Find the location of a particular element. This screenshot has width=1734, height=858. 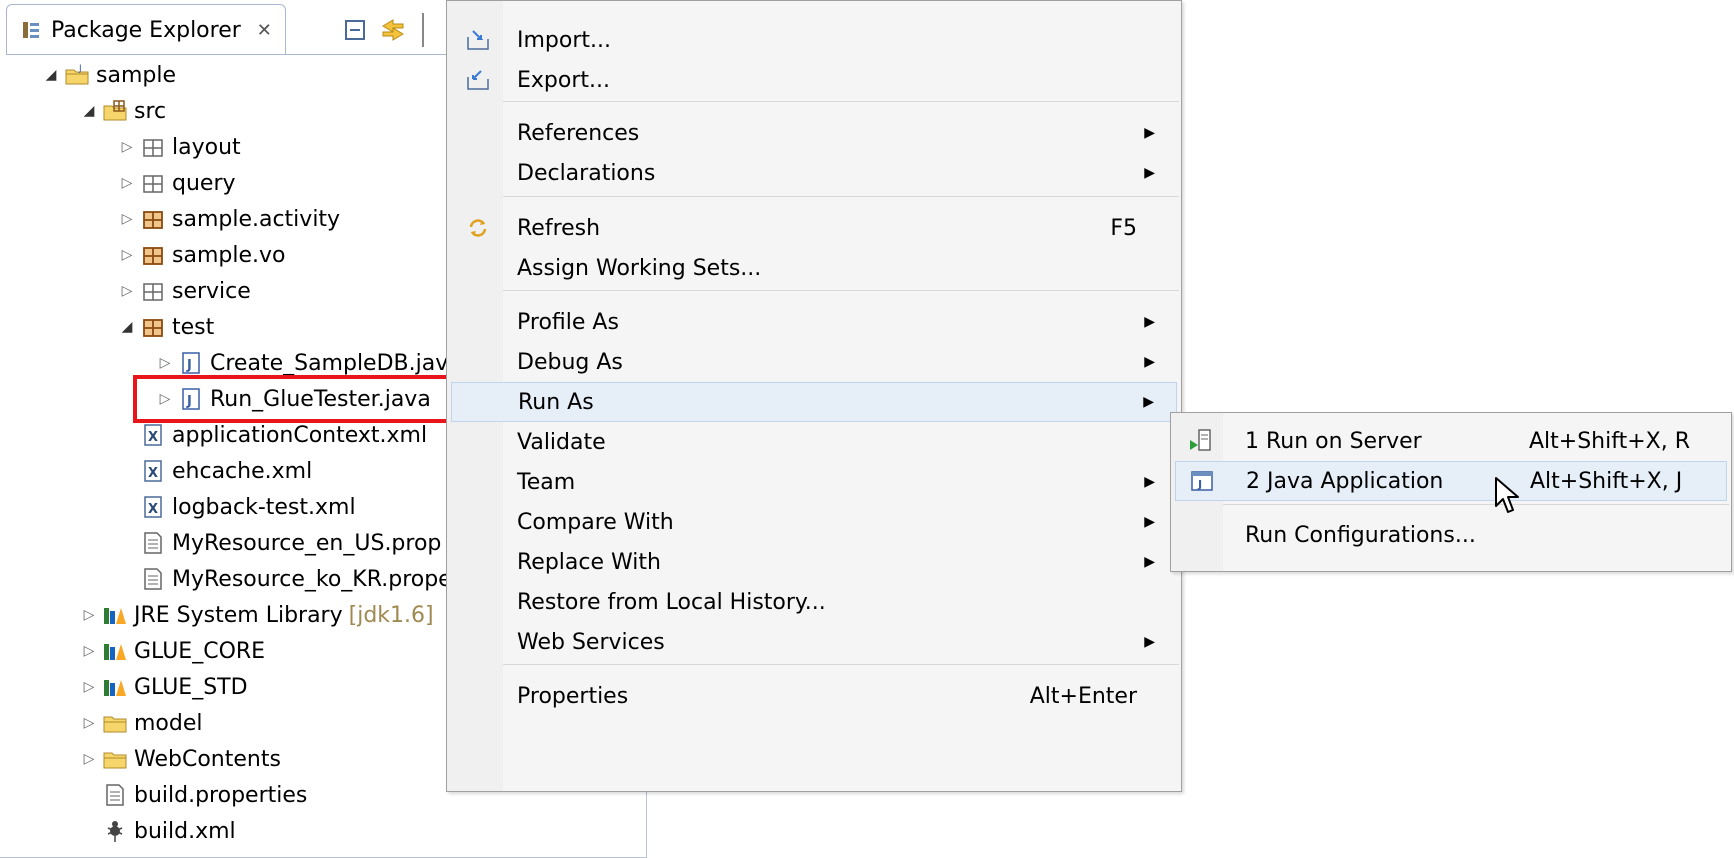

menu-item-team: Team ▶ is located at coordinates (814, 482).